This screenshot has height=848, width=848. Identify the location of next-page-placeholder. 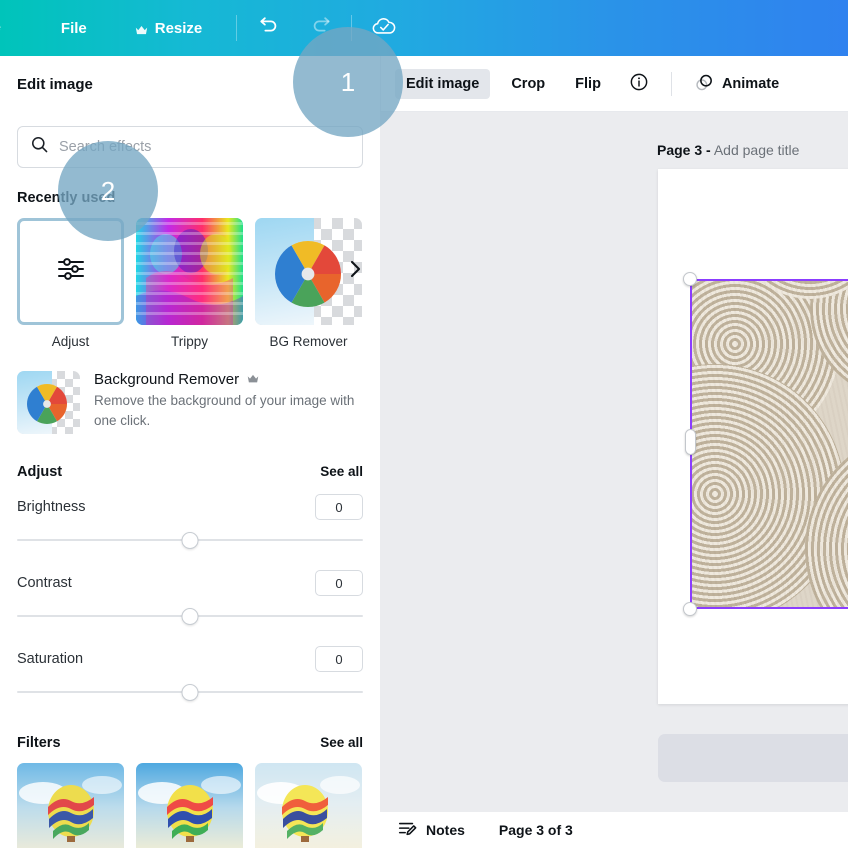
(753, 758).